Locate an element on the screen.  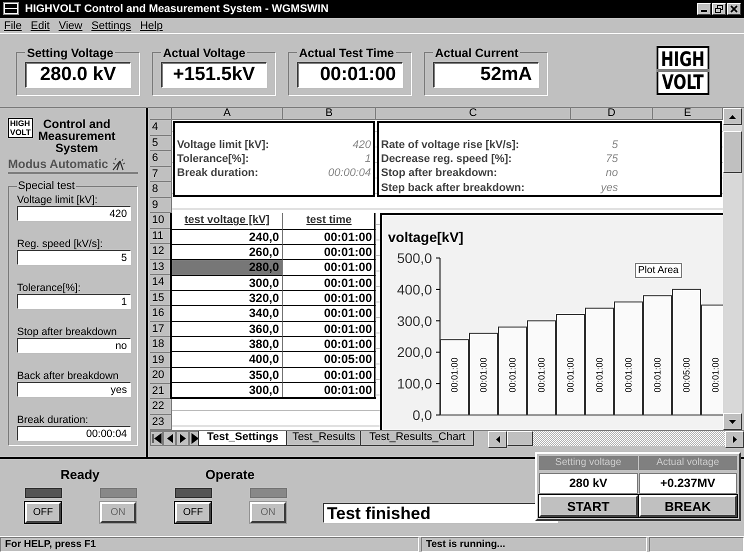
field-label: Break duration: is located at coordinates (52, 420).